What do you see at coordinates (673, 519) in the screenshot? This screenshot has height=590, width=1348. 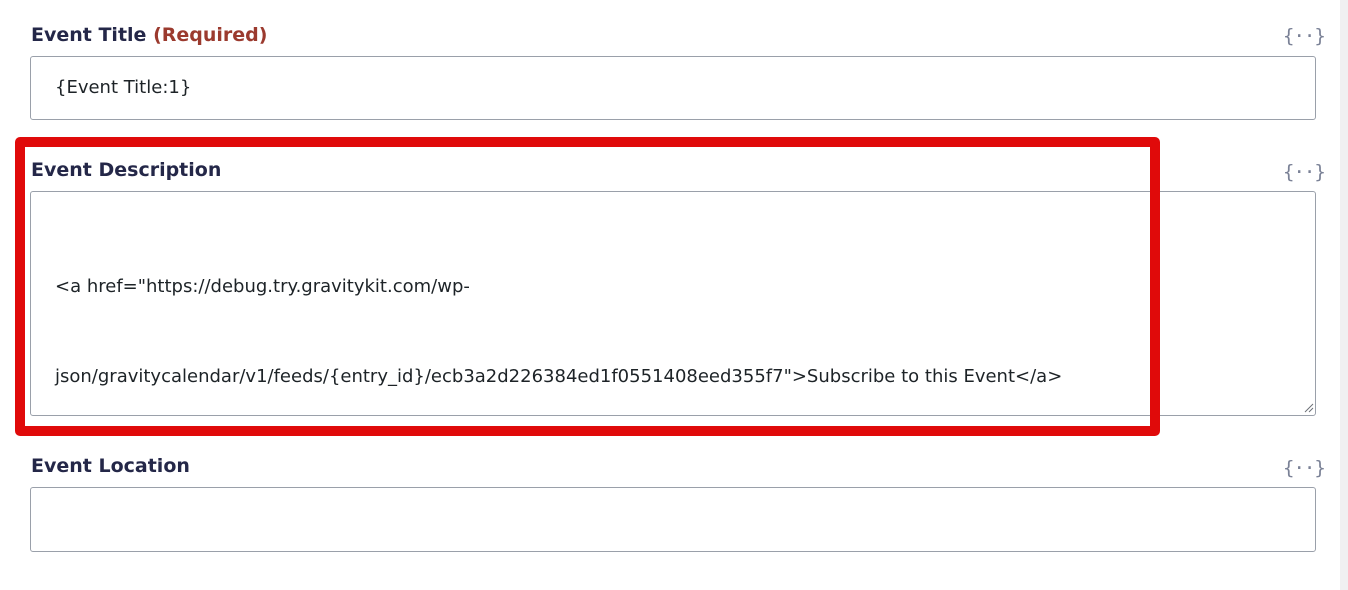 I see `event-location-input` at bounding box center [673, 519].